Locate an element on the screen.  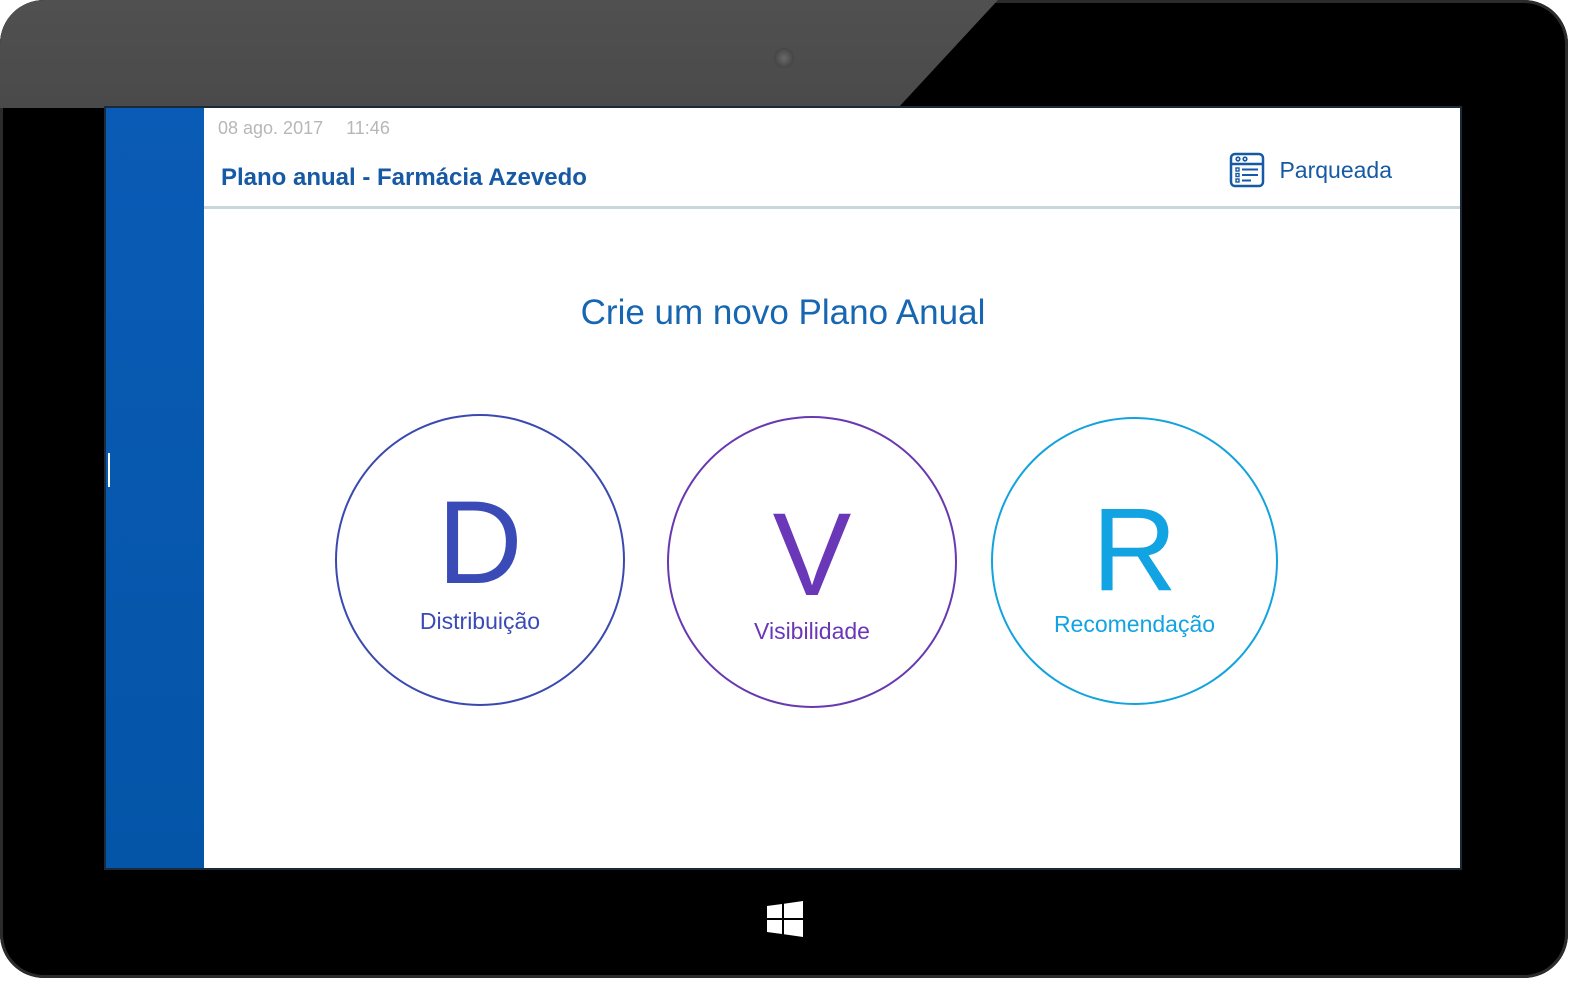
edge-swipe-handle is located at coordinates (109, 470).